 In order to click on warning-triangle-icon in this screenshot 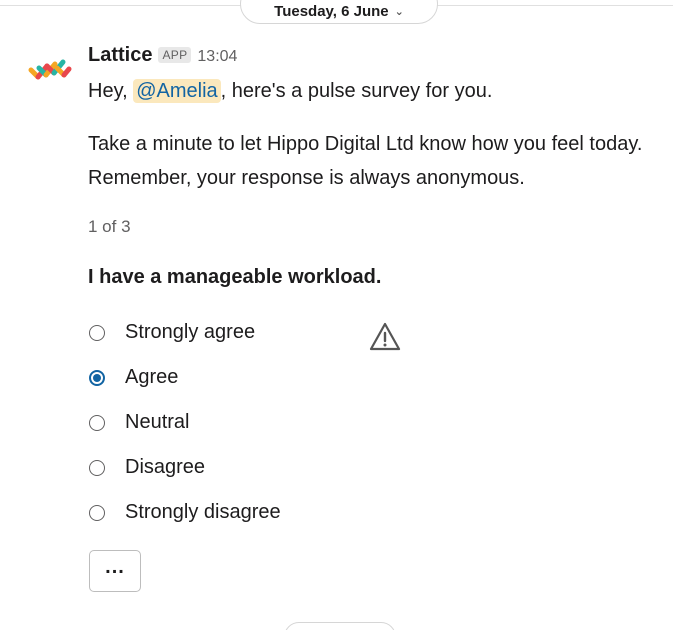, I will do `click(385, 336)`.